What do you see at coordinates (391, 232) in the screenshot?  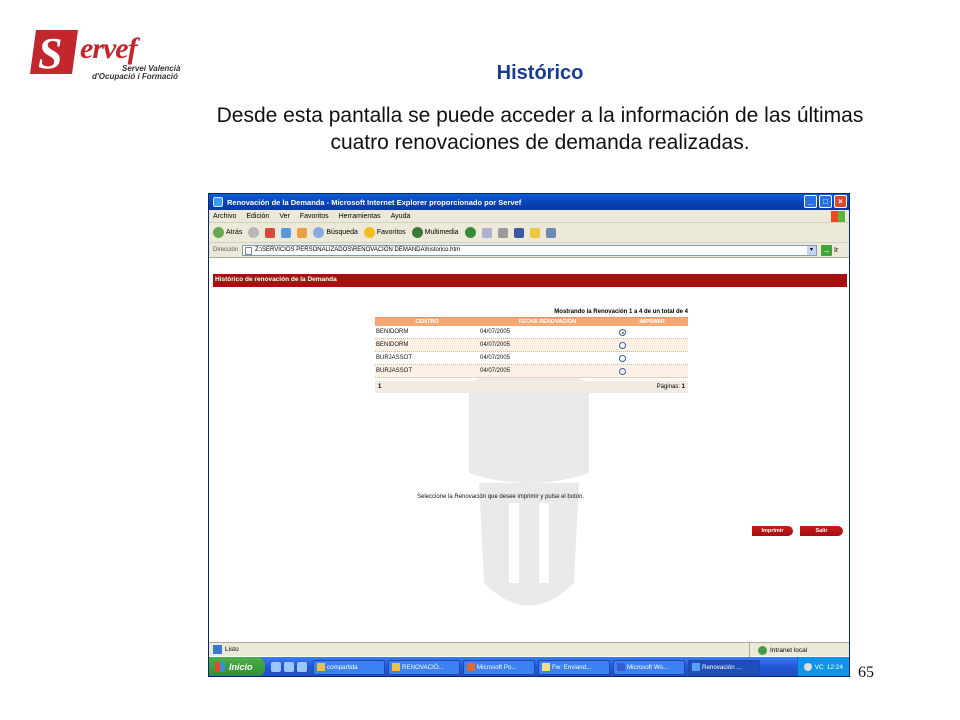 I see `favorites-label: Favoritos` at bounding box center [391, 232].